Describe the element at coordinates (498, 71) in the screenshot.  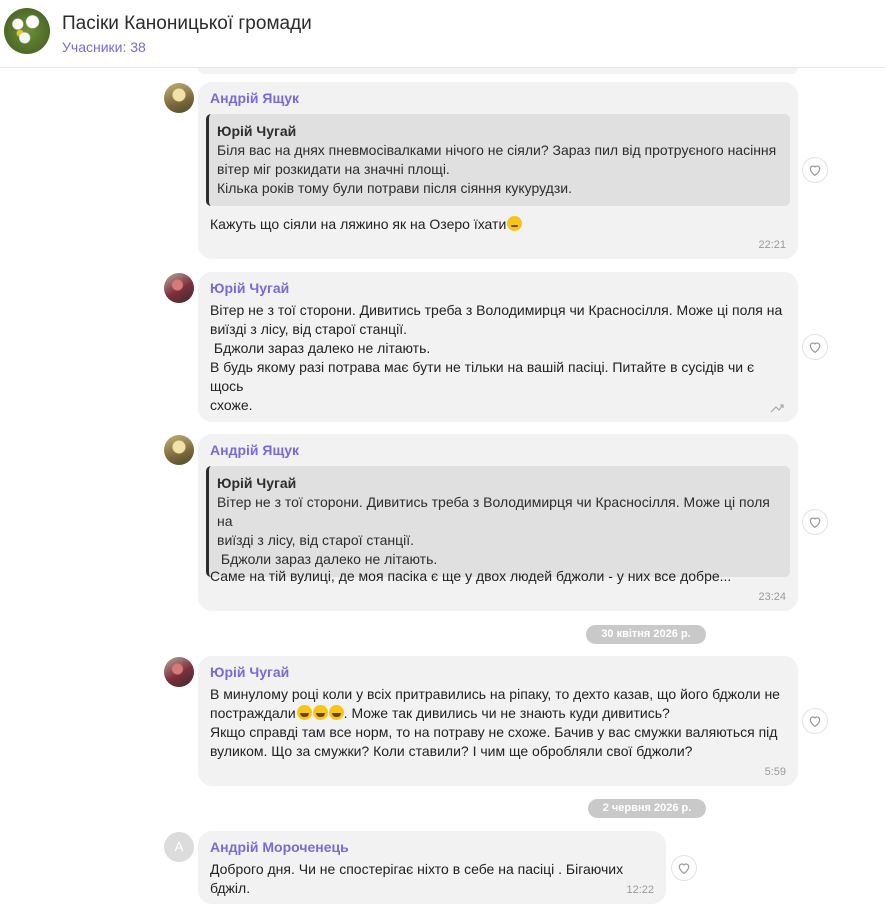
I see `previous-message-edge` at that location.